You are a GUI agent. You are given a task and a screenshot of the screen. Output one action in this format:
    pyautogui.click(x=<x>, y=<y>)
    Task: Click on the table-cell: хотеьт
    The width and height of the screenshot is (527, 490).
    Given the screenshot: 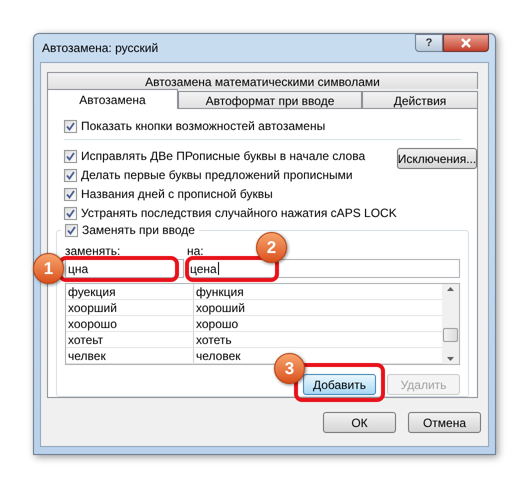 What is the action you would take?
    pyautogui.click(x=130, y=339)
    